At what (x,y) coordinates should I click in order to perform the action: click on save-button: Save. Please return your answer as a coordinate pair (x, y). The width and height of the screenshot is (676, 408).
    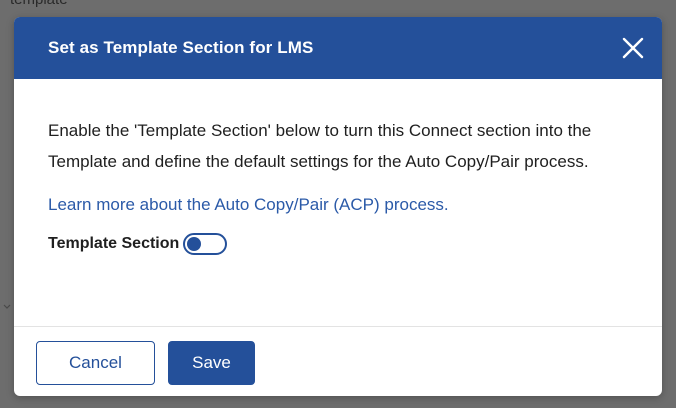
    Looking at the image, I should click on (211, 363).